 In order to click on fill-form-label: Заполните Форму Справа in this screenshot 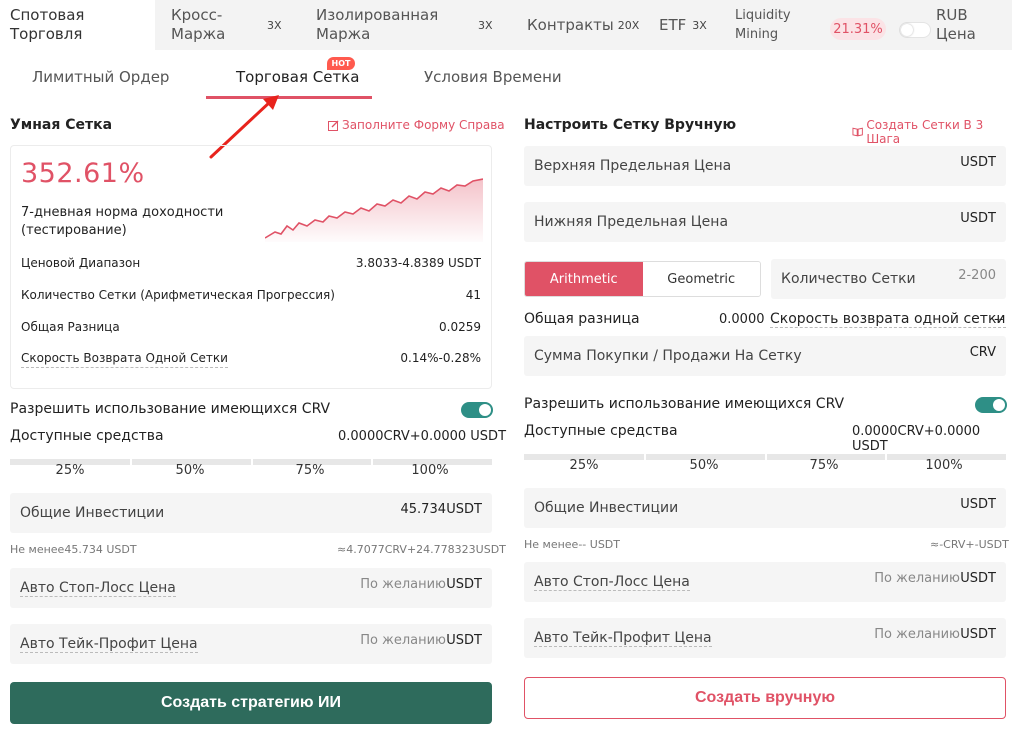, I will do `click(423, 125)`.